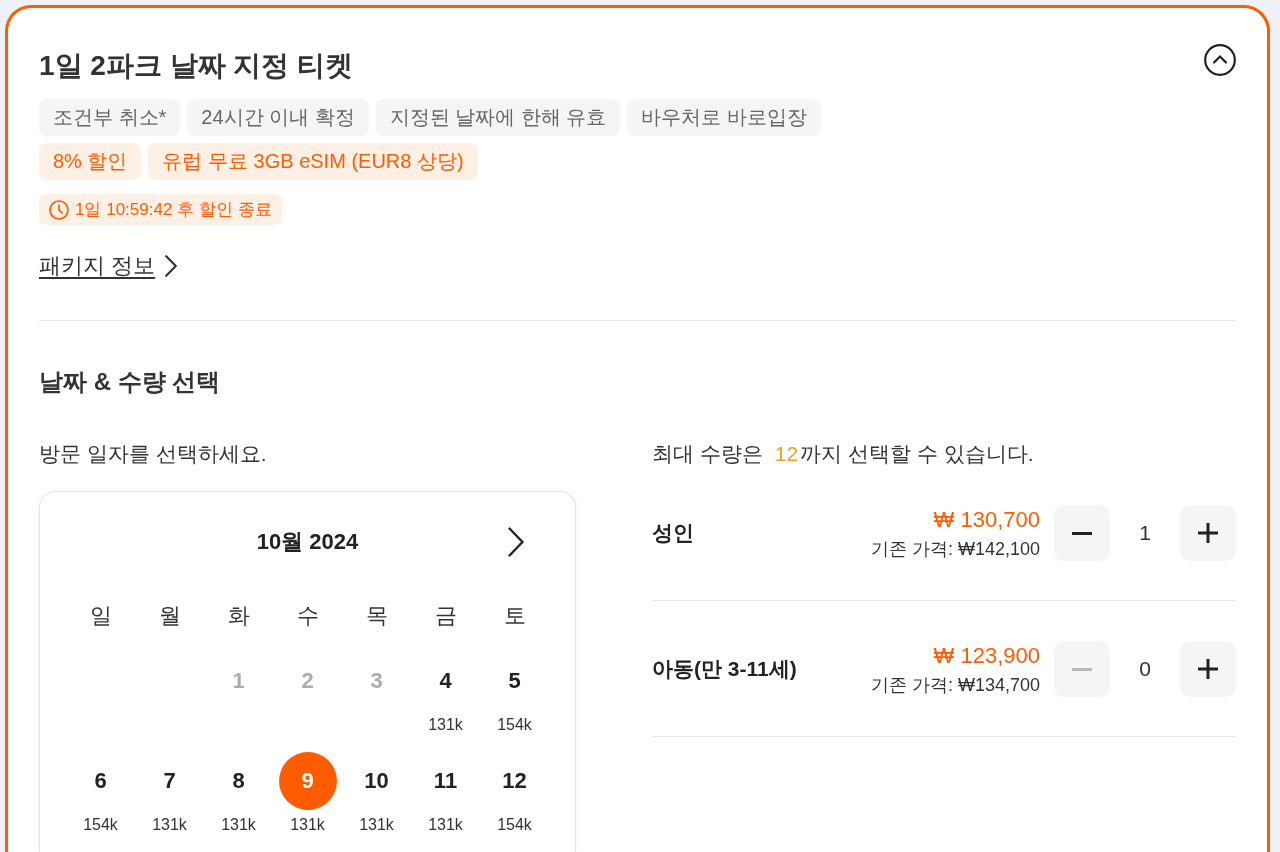 The height and width of the screenshot is (852, 1280). What do you see at coordinates (59, 209) in the screenshot?
I see `clock-icon` at bounding box center [59, 209].